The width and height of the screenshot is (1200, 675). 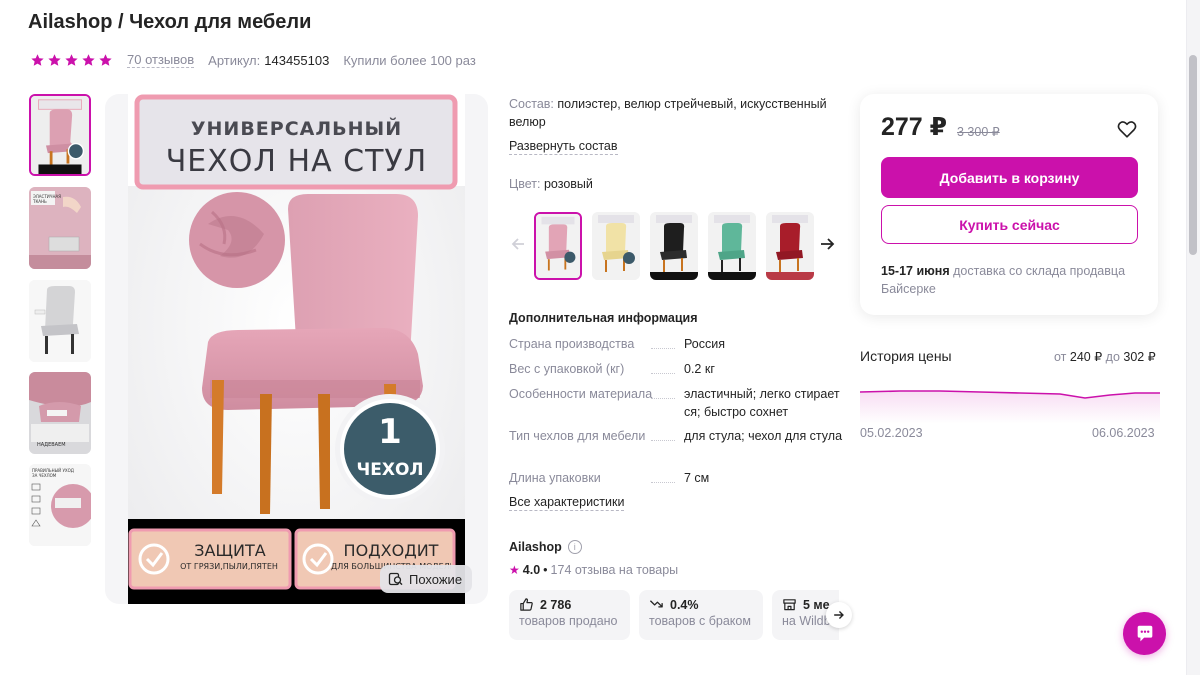 I want to click on color-swatches, so click(x=674, y=246).